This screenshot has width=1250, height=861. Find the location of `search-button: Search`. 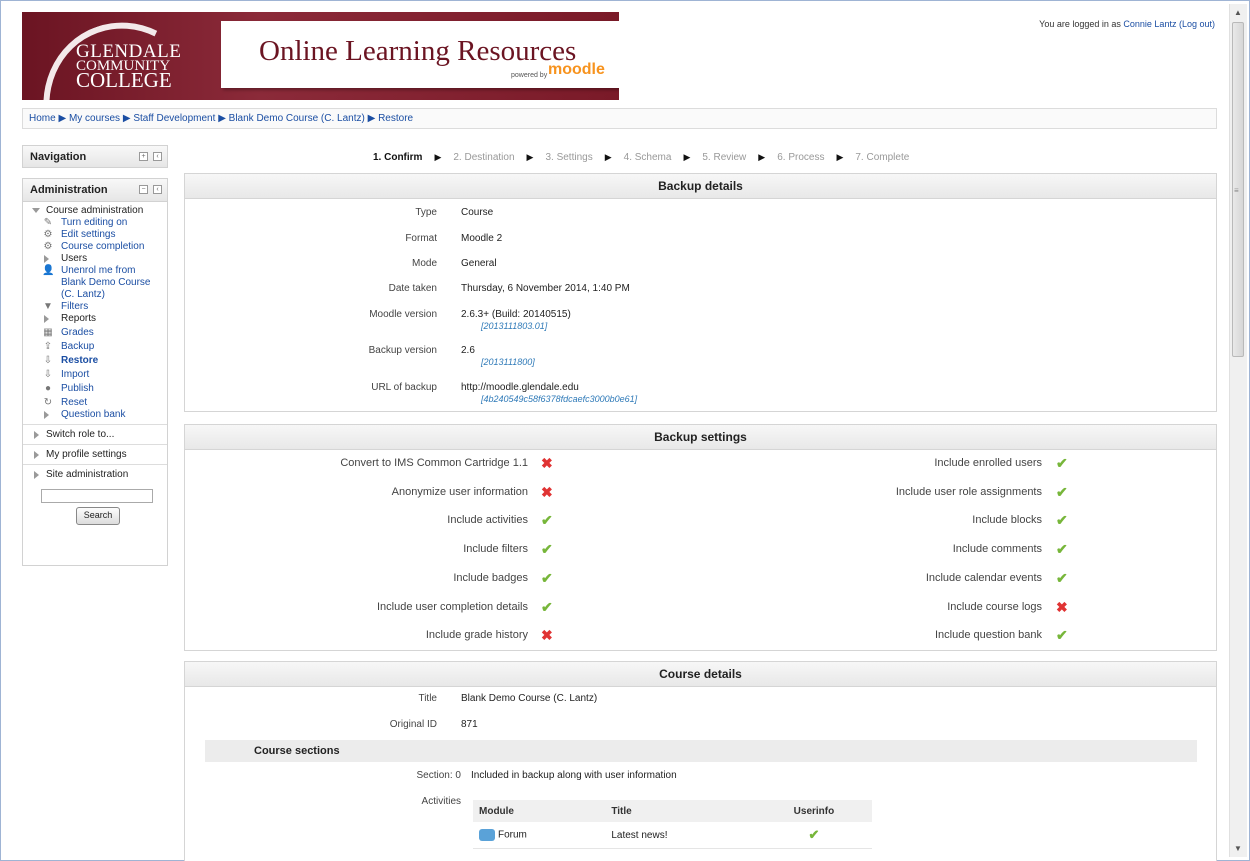

search-button: Search is located at coordinates (98, 516).